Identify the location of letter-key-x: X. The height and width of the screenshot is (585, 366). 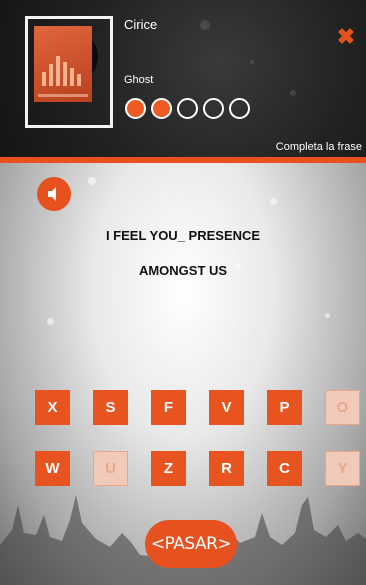
(52, 407).